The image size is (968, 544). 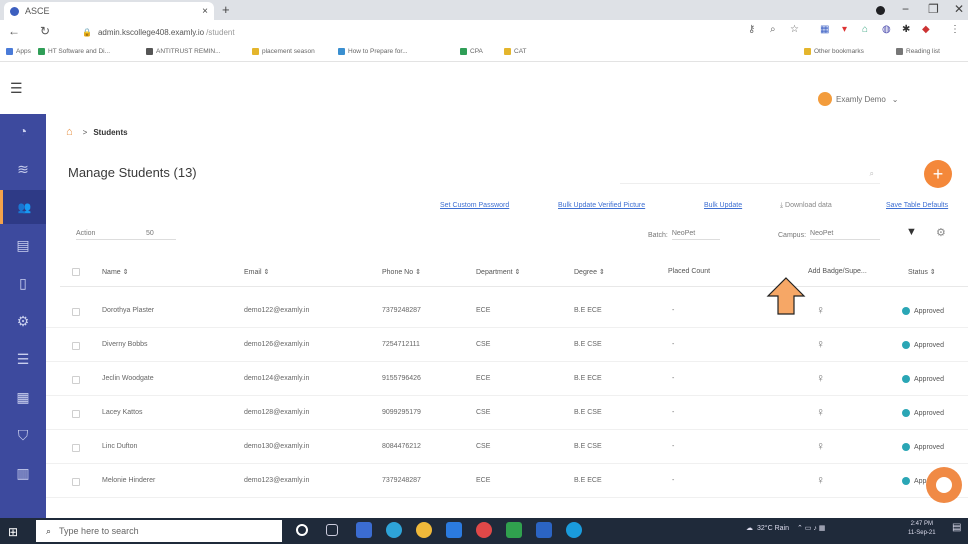 What do you see at coordinates (933, 9) in the screenshot?
I see `restore-icon: ❐` at bounding box center [933, 9].